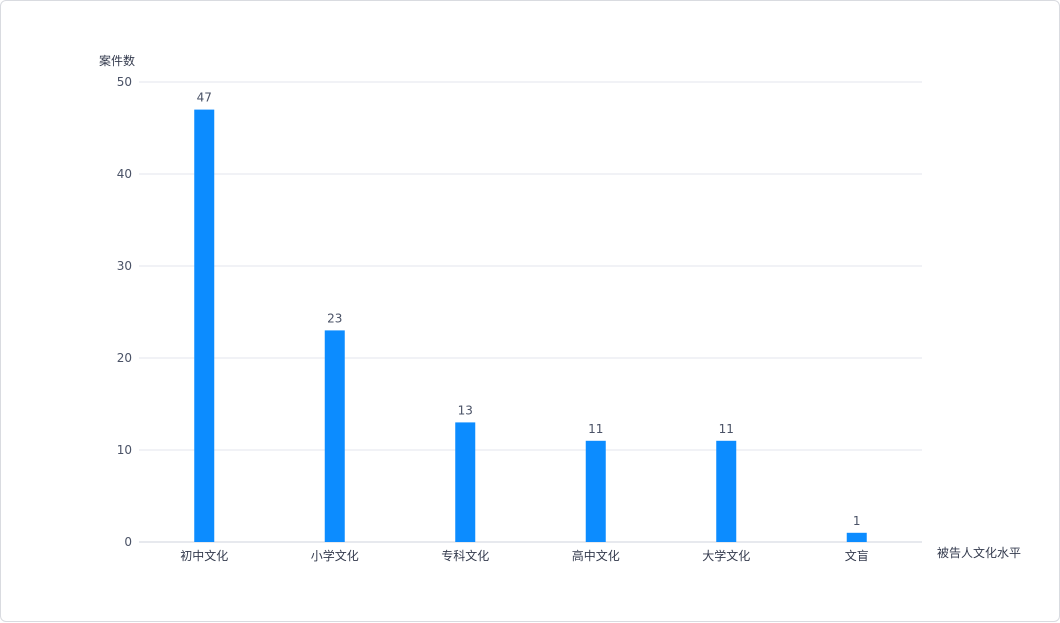 Image resolution: width=1060 pixels, height=623 pixels. Describe the element at coordinates (124, 266) in the screenshot. I see `y-tick-label: 30` at that location.